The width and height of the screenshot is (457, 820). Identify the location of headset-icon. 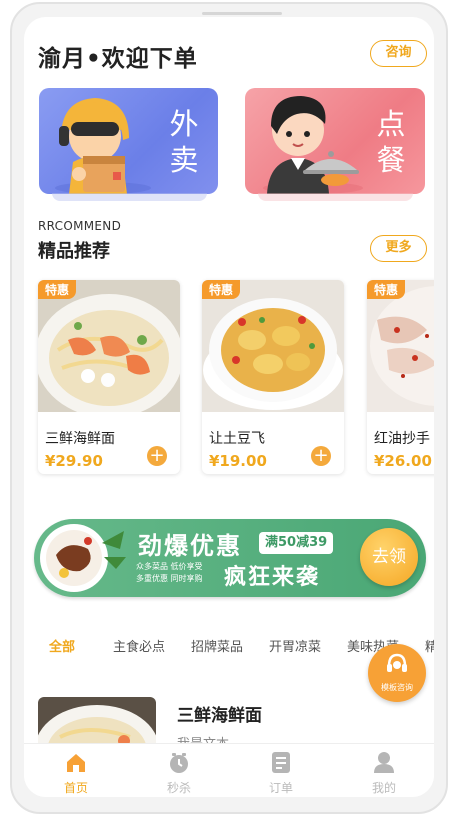
(397, 662).